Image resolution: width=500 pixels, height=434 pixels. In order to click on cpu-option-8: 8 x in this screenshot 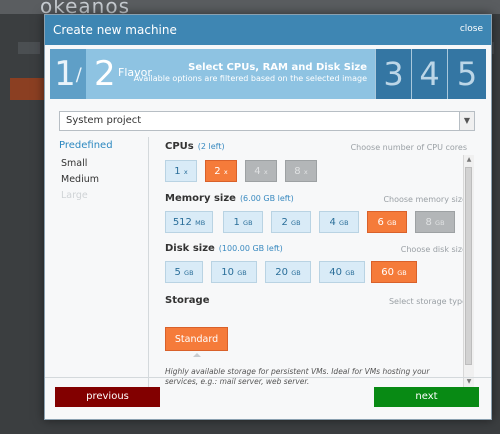, I will do `click(301, 171)`.